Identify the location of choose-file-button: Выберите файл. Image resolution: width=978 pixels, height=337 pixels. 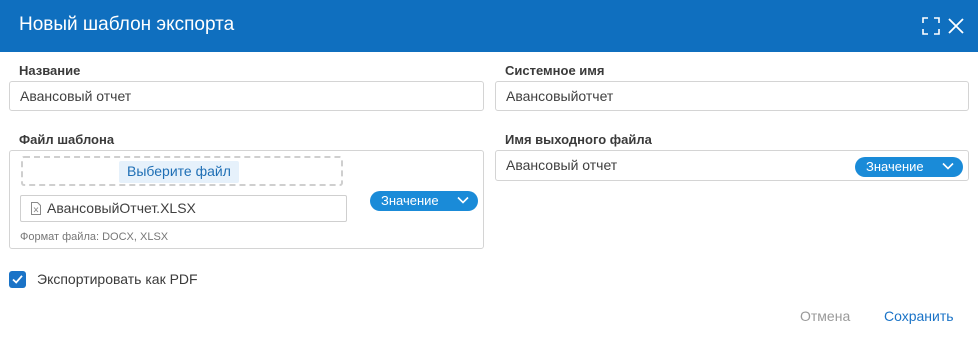
(179, 172).